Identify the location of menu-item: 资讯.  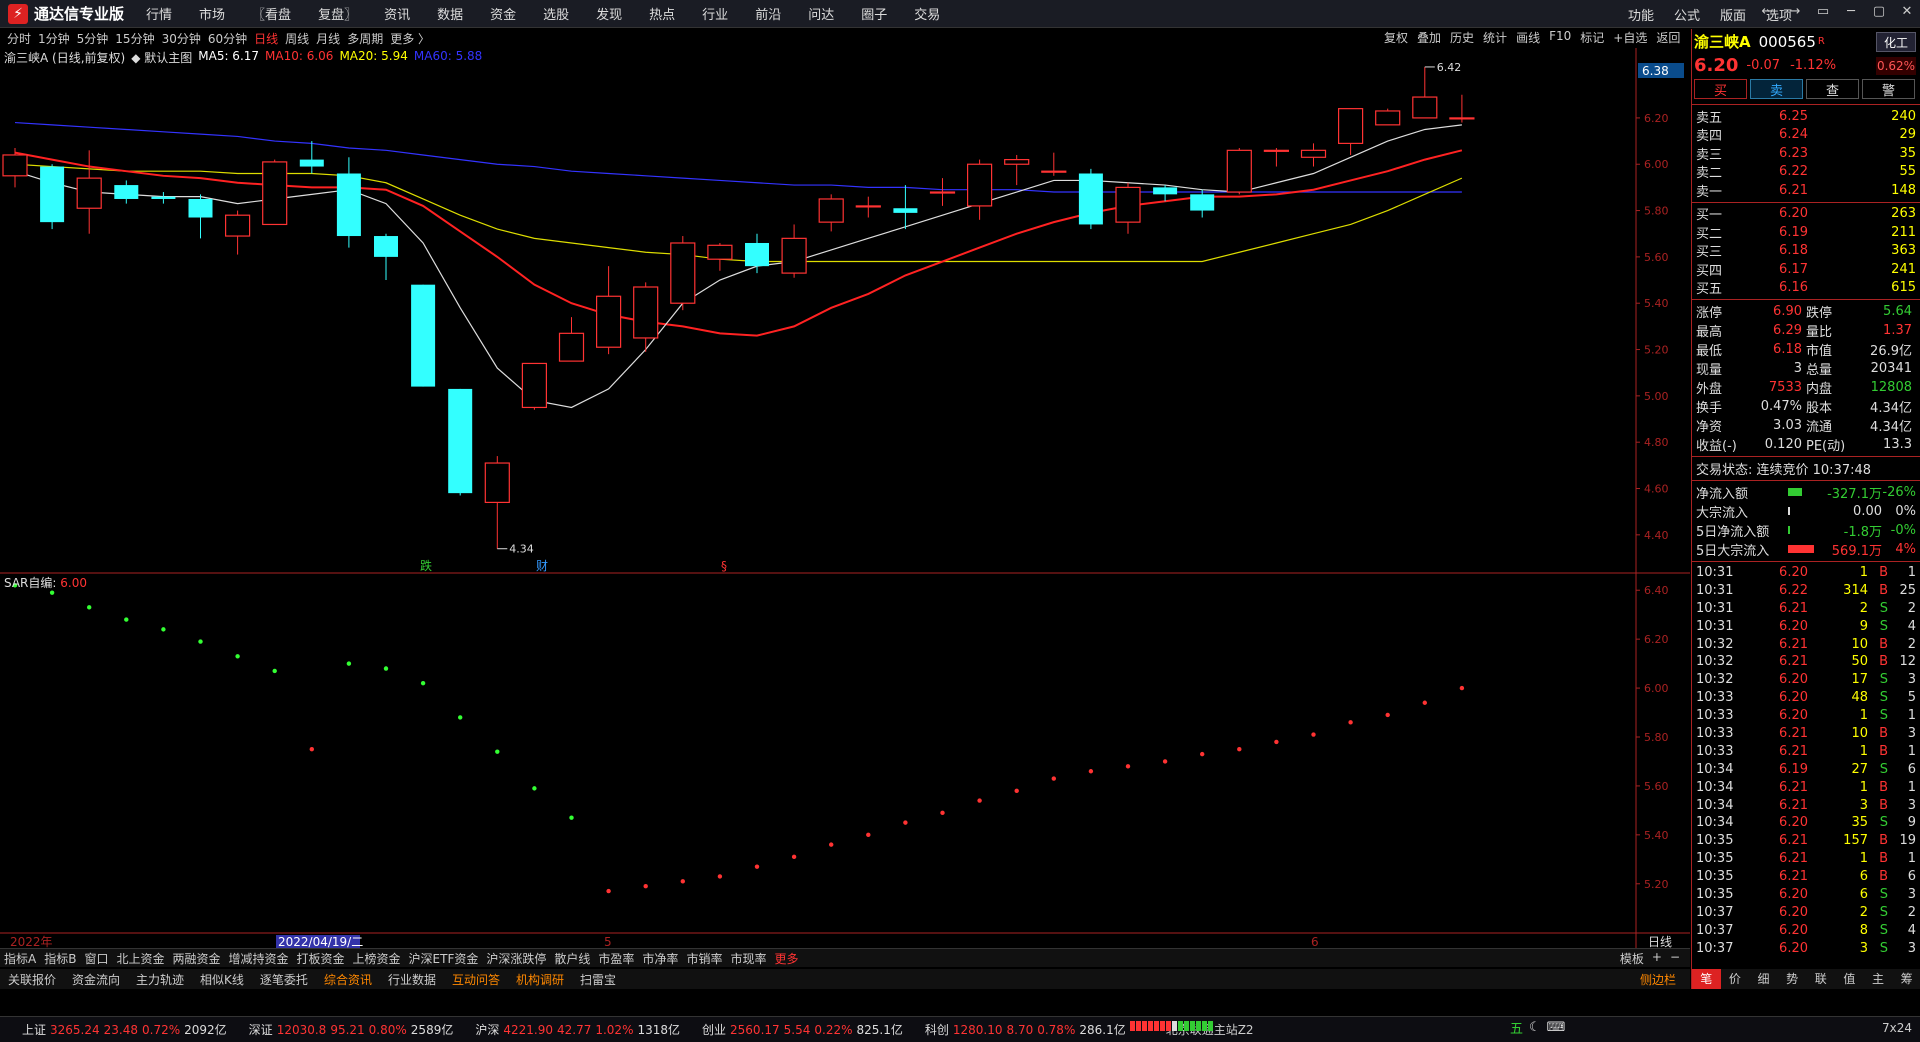
(397, 13).